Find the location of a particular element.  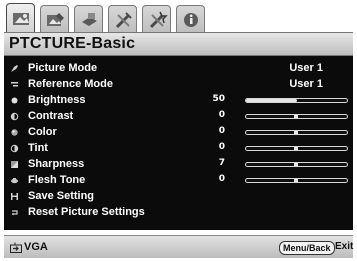

color-icon is located at coordinates (14, 132).